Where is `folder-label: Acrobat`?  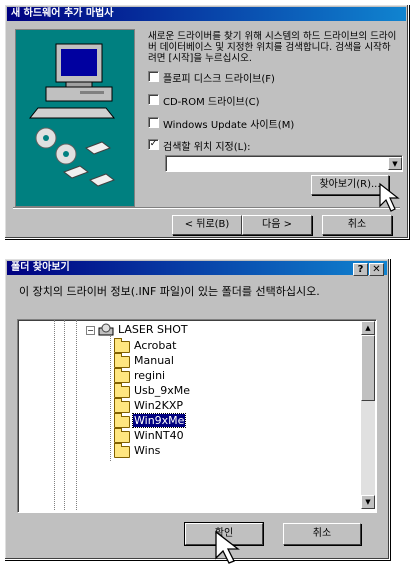 folder-label: Acrobat is located at coordinates (155, 345).